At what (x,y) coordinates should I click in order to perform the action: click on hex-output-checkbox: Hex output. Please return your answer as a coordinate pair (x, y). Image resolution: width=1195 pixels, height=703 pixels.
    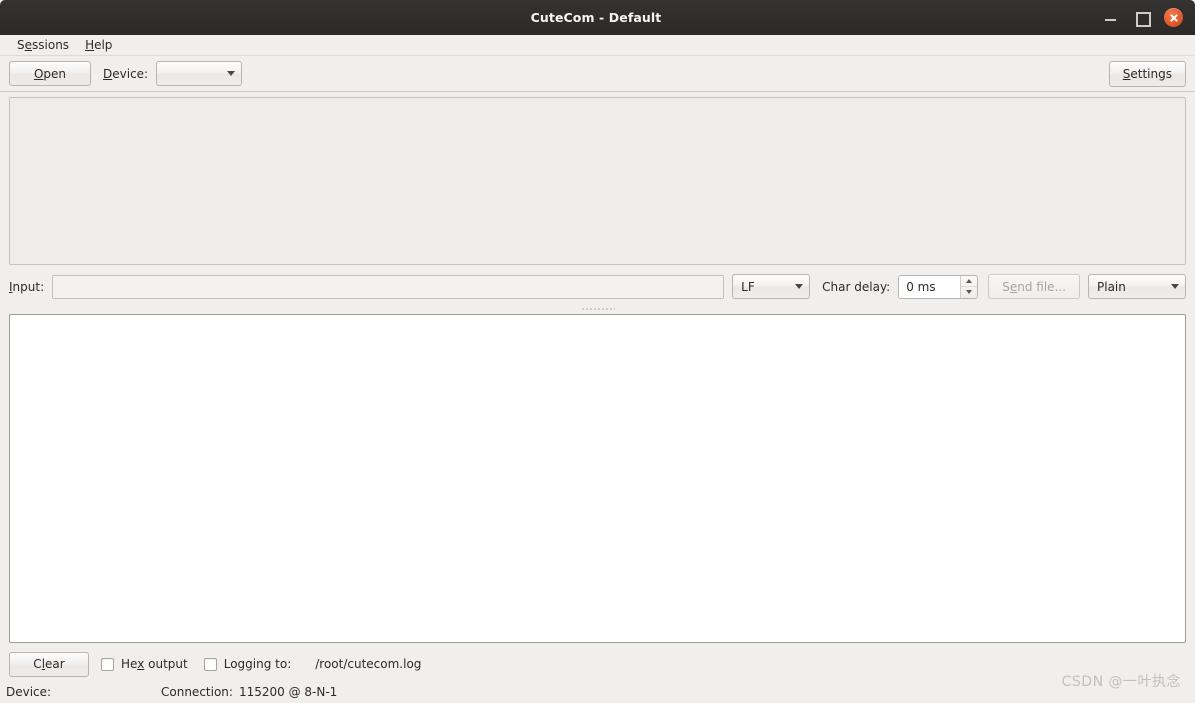
    Looking at the image, I should click on (144, 664).